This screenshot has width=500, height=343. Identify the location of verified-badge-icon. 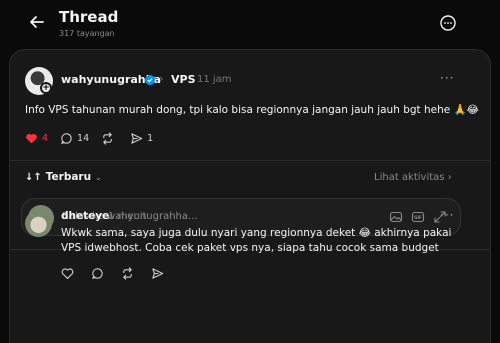
(150, 80).